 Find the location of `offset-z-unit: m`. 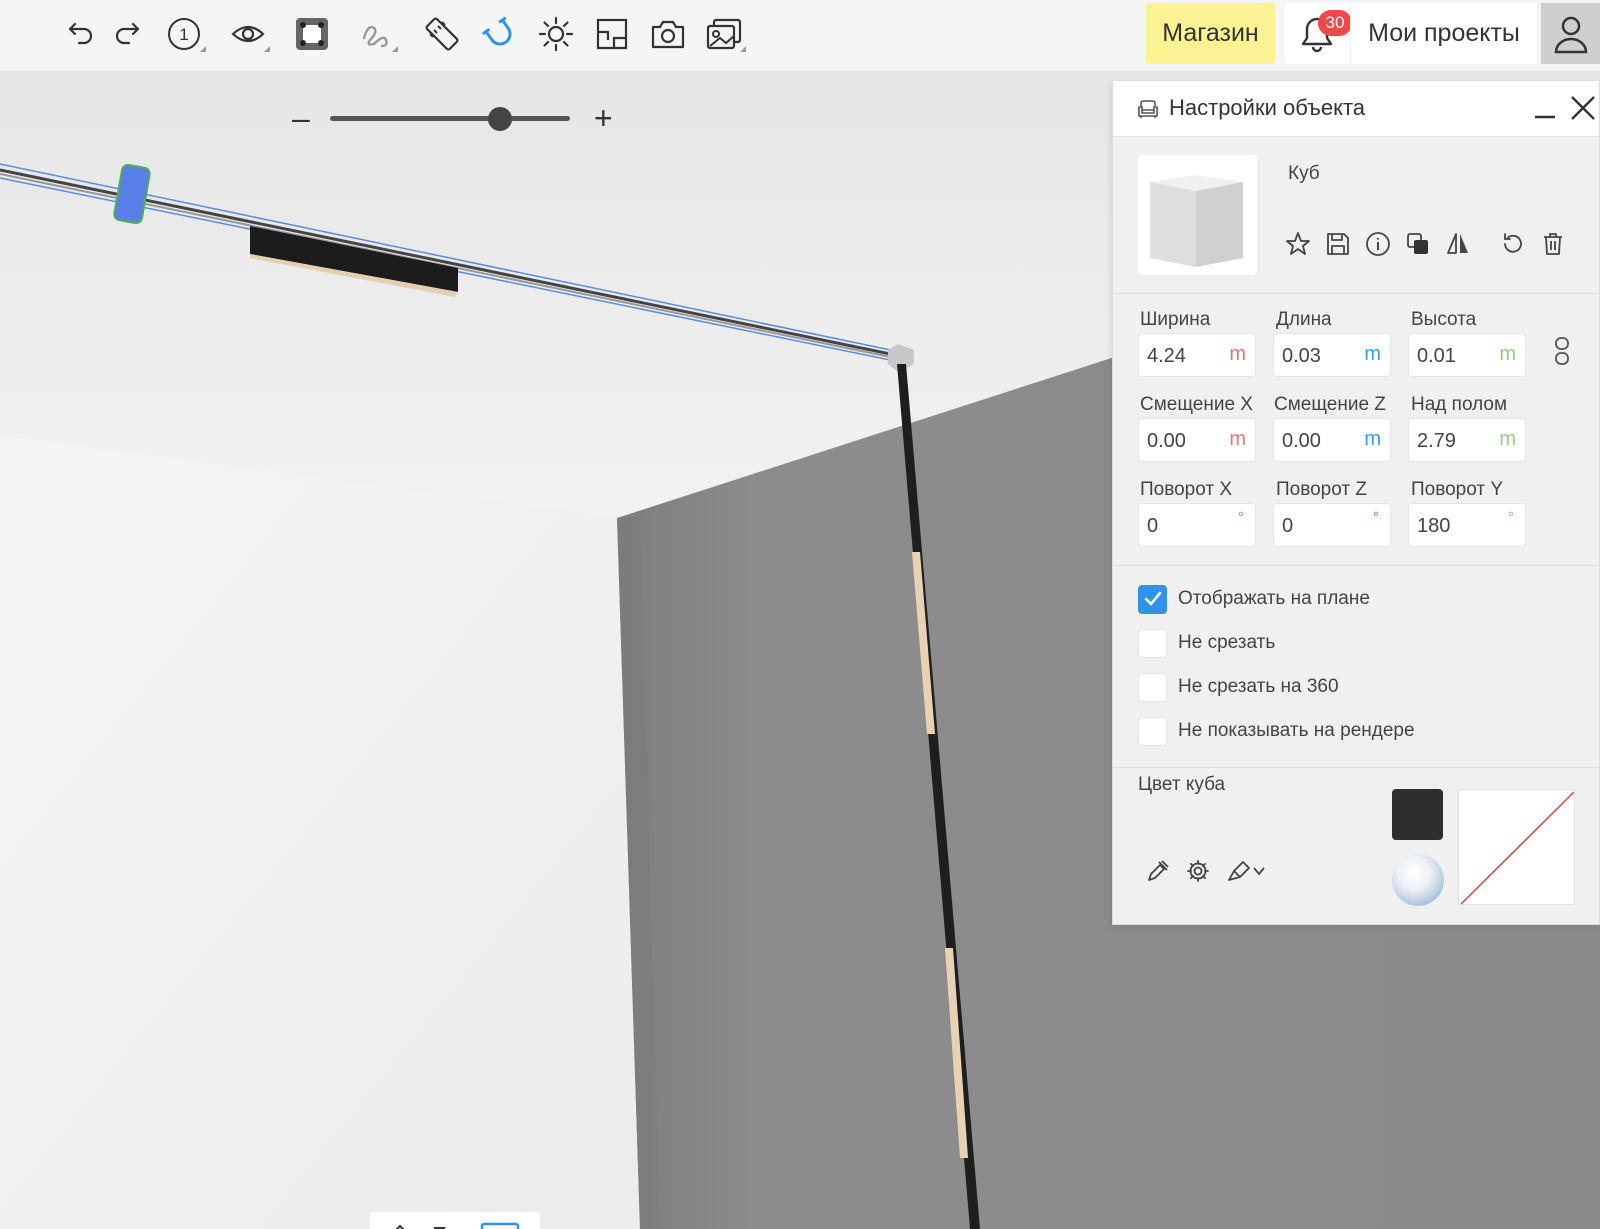

offset-z-unit: m is located at coordinates (1372, 439).